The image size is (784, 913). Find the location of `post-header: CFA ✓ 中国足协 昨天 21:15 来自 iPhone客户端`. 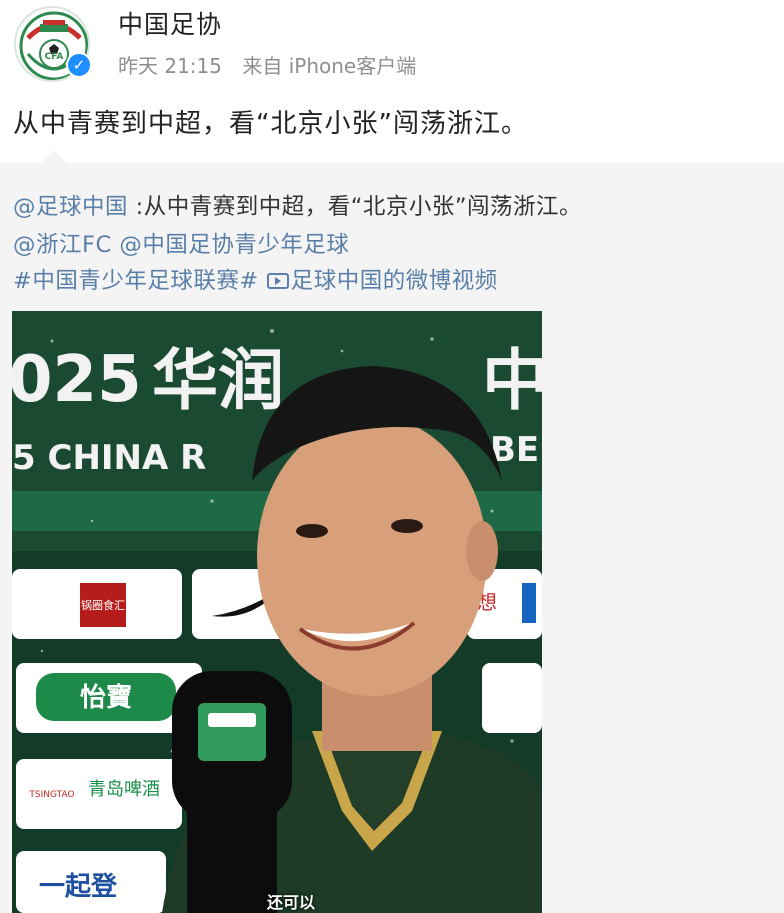

post-header: CFA ✓ 中国足协 昨天 21:15 来自 iPhone客户端 is located at coordinates (392, 46).